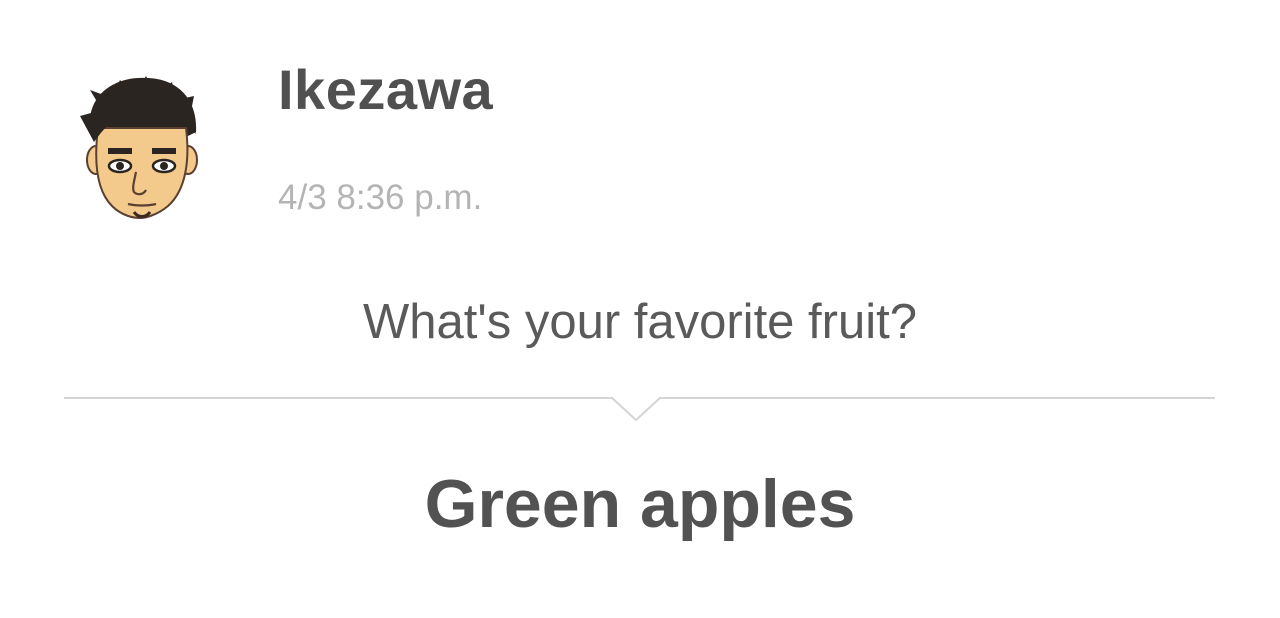 Image resolution: width=1280 pixels, height=618 pixels. I want to click on post-timestamp: 4/3 8:36 p.m., so click(380, 197).